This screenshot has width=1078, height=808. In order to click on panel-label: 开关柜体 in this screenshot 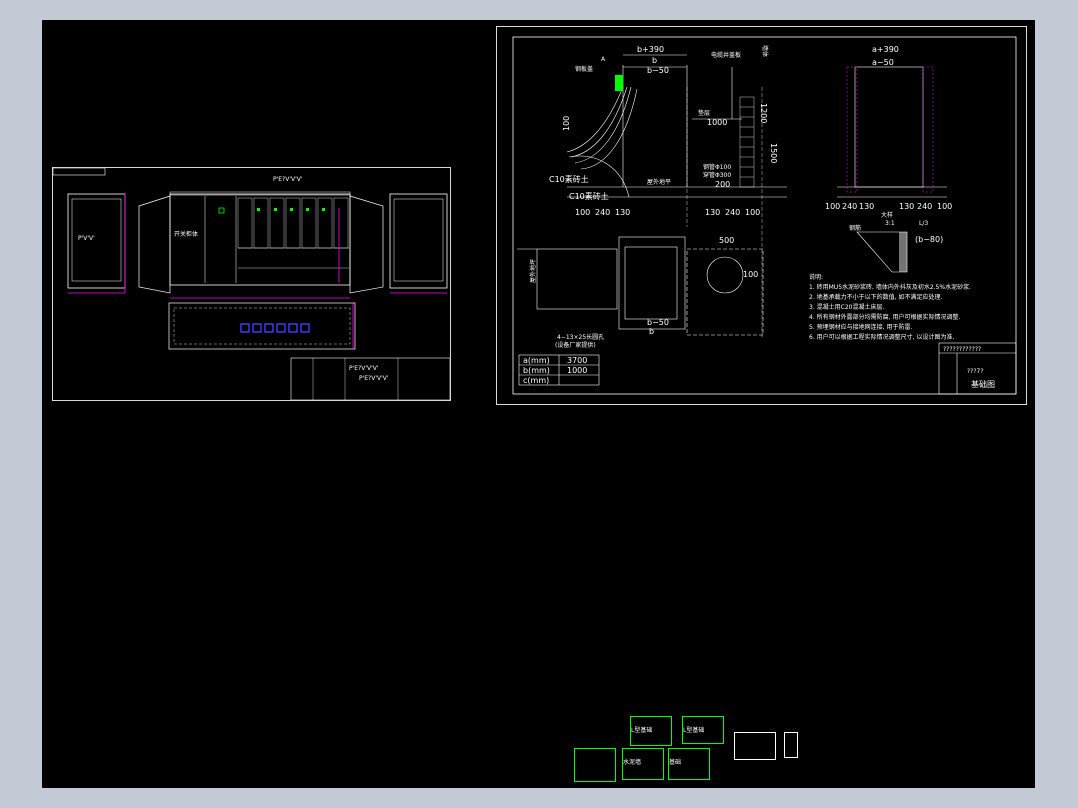, I will do `click(186, 234)`.